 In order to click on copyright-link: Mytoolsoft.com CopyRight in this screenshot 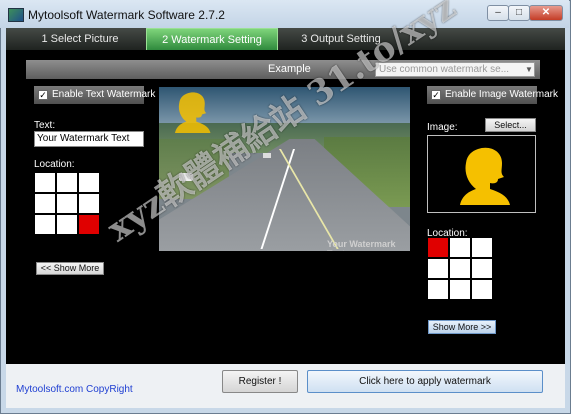, I will do `click(74, 389)`.